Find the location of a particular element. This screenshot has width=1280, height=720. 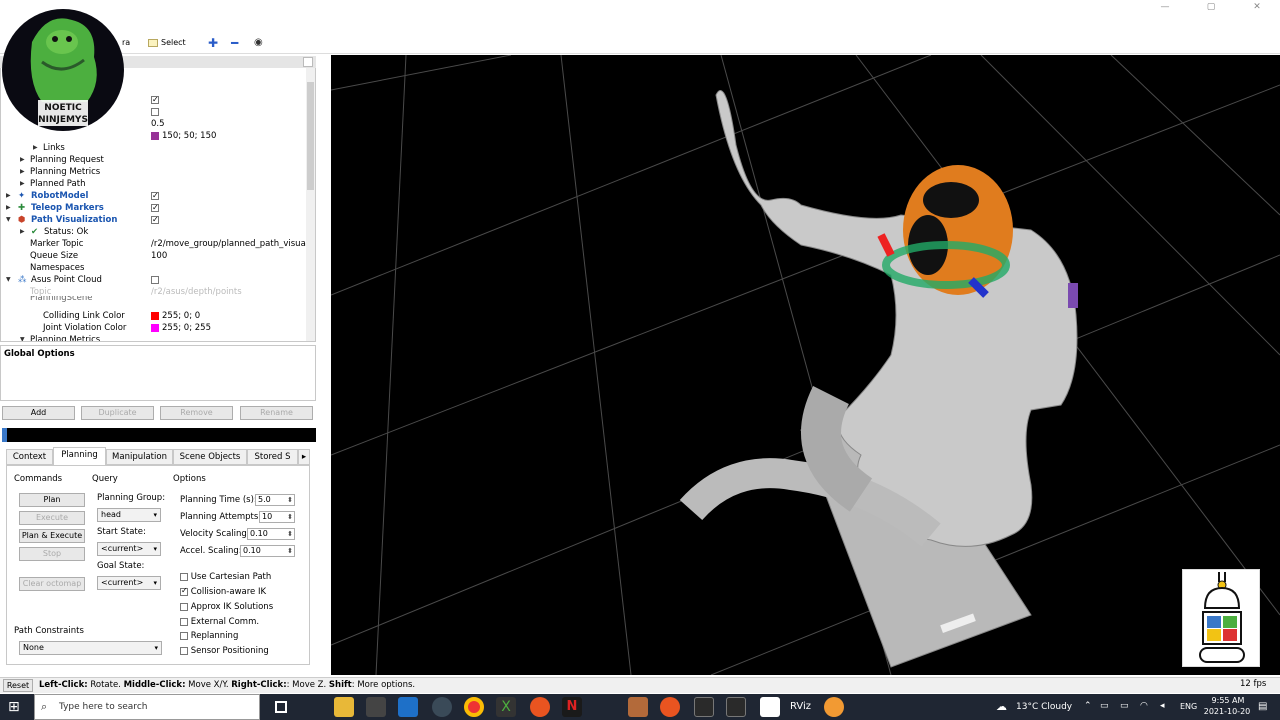

replanning-checkbox is located at coordinates (184, 635).